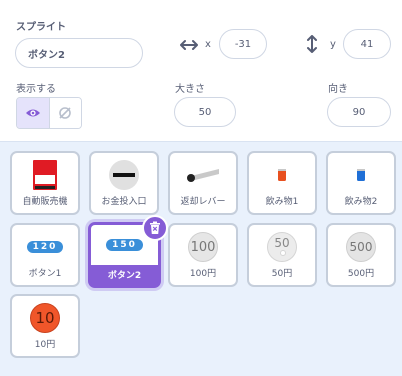 The width and height of the screenshot is (402, 376). I want to click on sprite-tile-name: ボタン2, so click(124, 276).